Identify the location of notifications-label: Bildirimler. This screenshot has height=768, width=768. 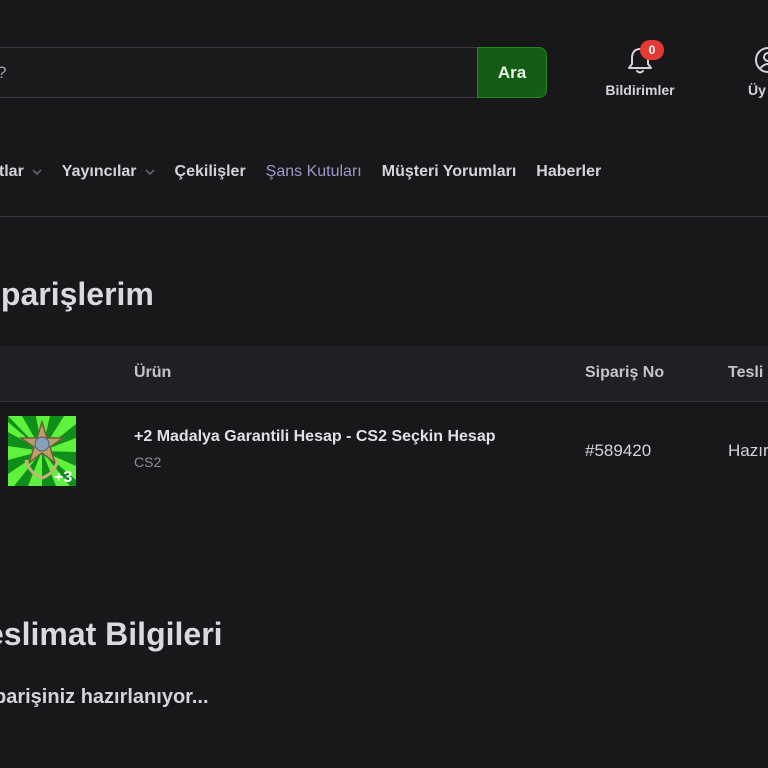
(640, 90).